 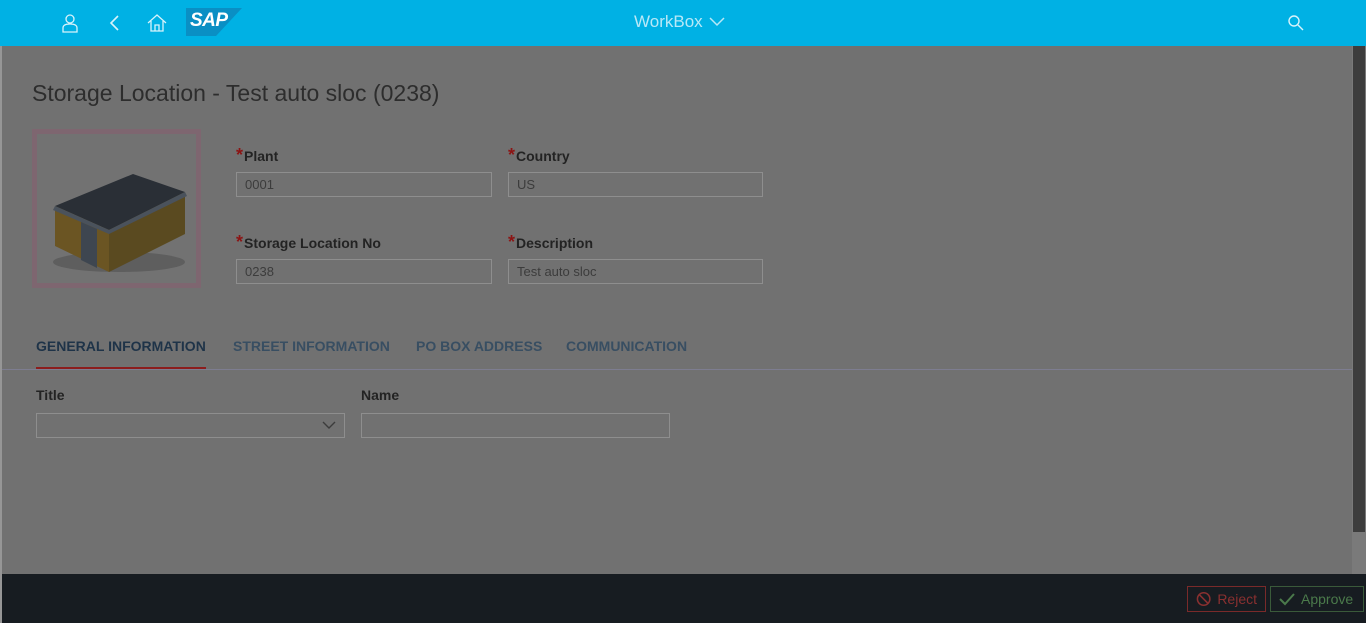 What do you see at coordinates (515, 425) in the screenshot?
I see `name-field` at bounding box center [515, 425].